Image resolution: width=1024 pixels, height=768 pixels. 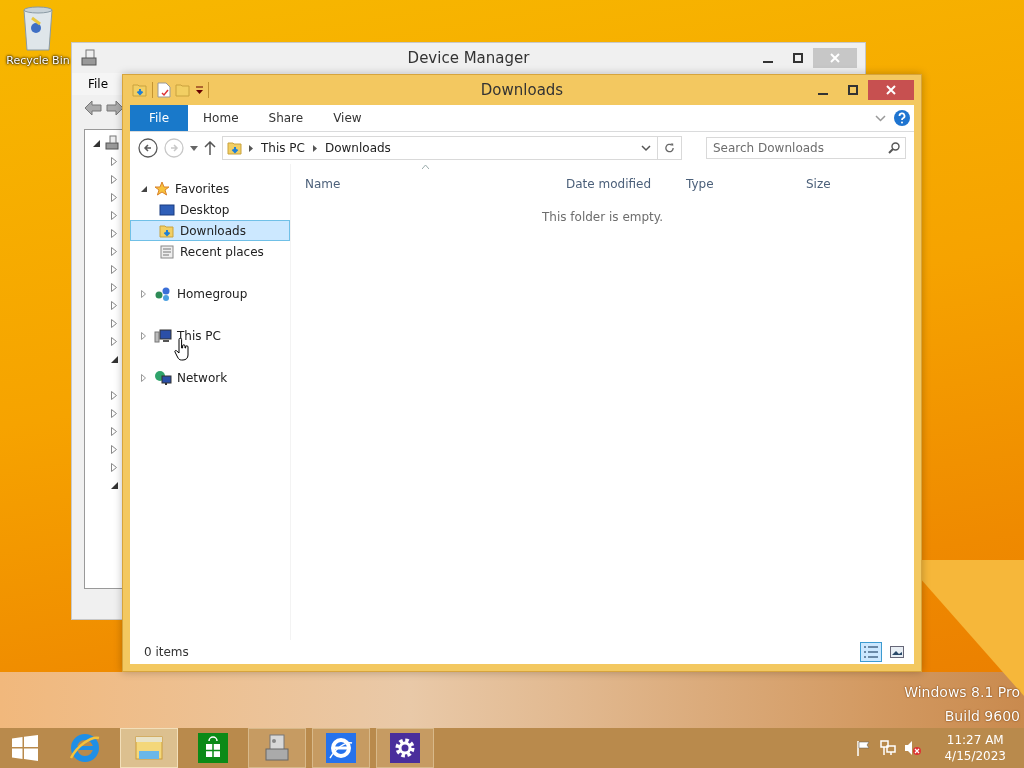 What do you see at coordinates (210, 335) in the screenshot?
I see `nav-item: This PC` at bounding box center [210, 335].